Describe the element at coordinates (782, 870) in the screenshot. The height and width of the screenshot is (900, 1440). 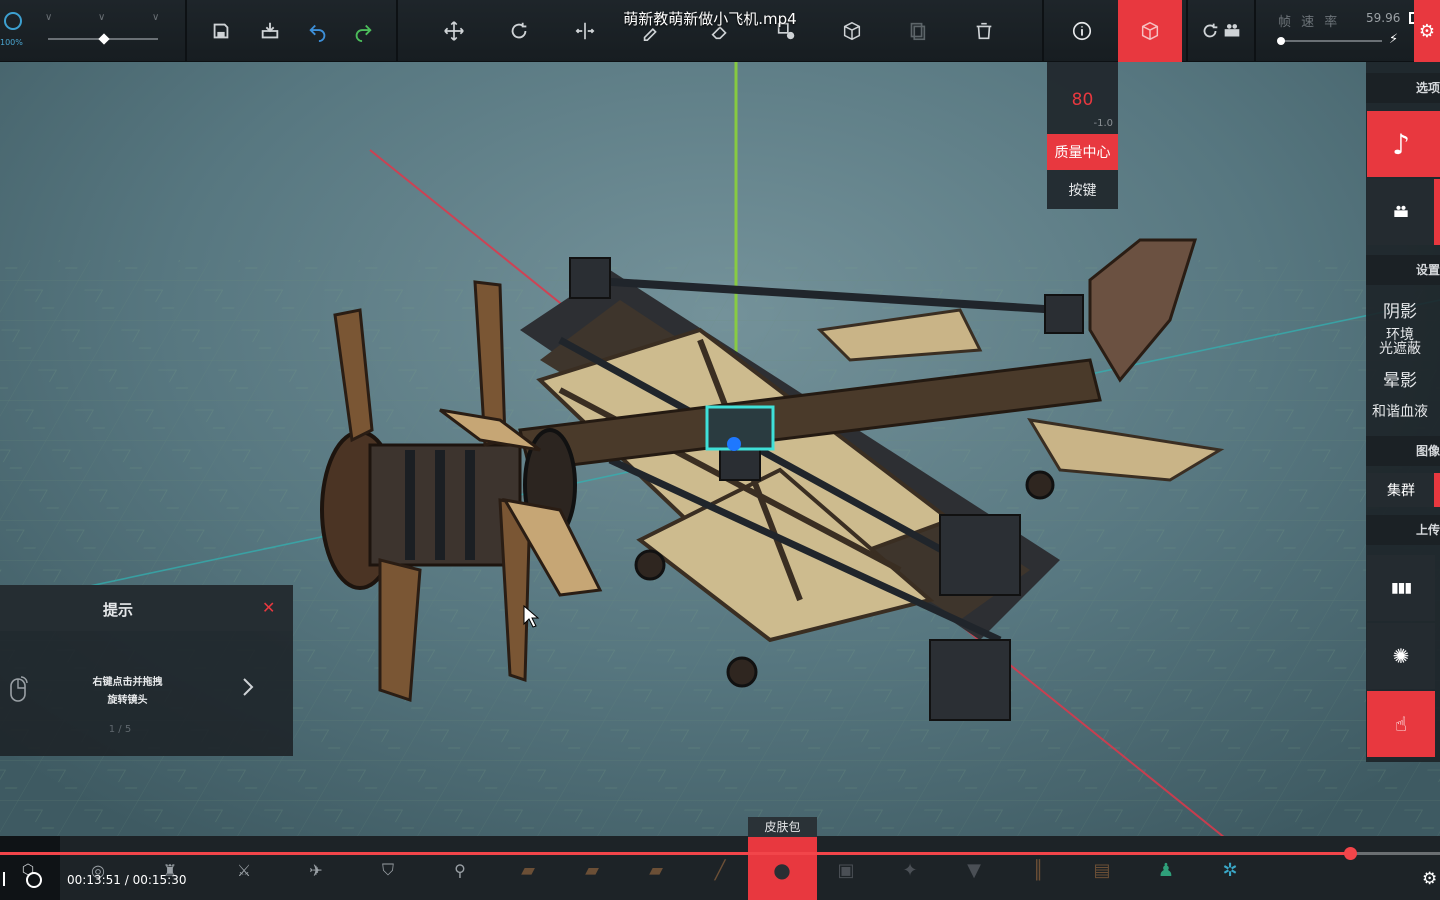
I see `block-slot-selected: ●` at that location.